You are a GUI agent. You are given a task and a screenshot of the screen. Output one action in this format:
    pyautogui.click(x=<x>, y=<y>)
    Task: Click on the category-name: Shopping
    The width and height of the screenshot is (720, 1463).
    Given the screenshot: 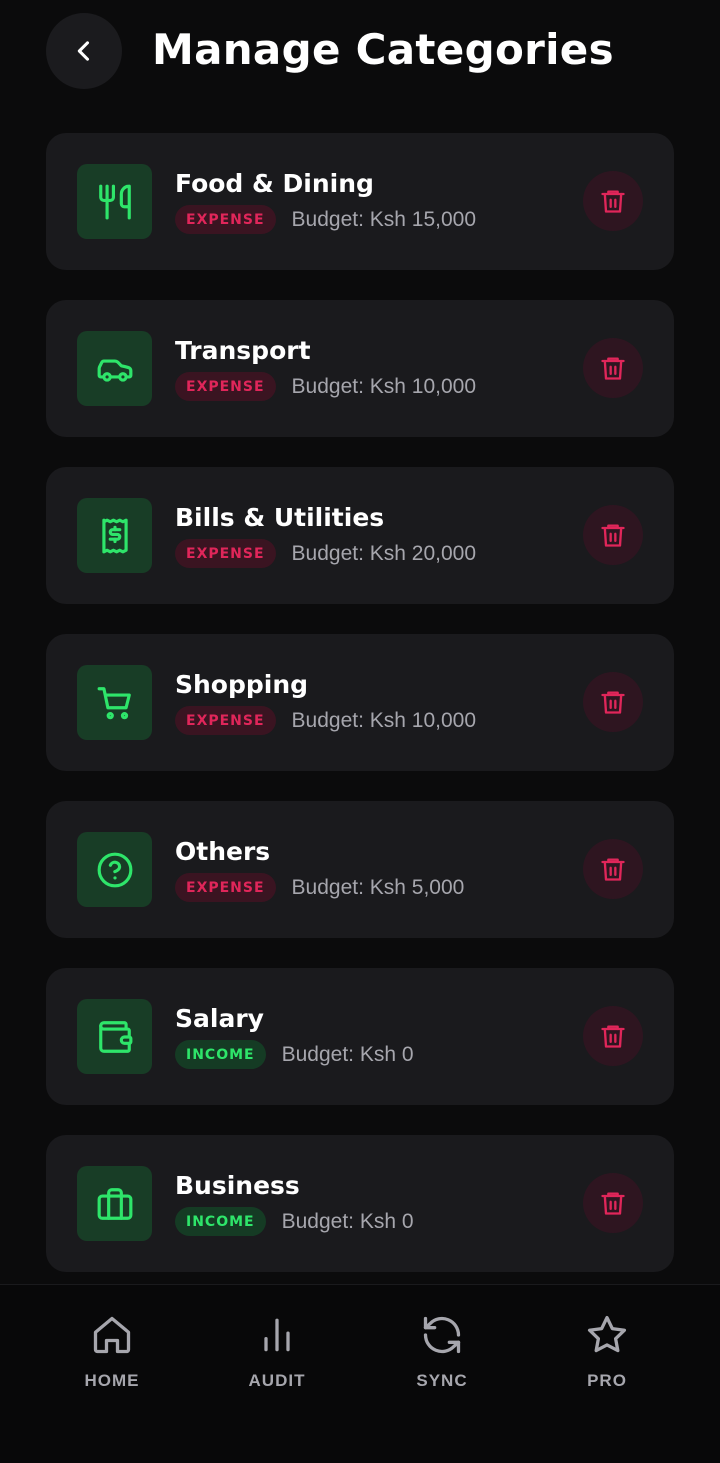 What is the action you would take?
    pyautogui.click(x=242, y=684)
    